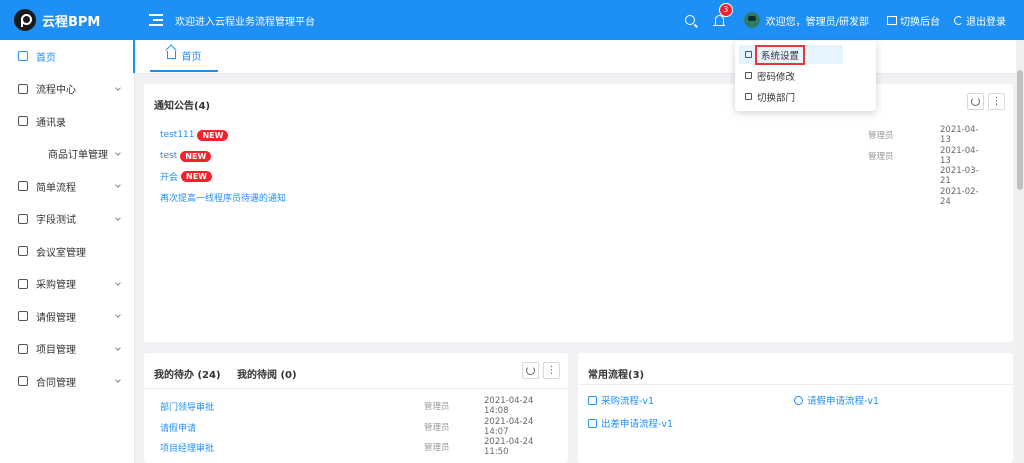 This screenshot has height=463, width=1024. I want to click on sidebar-item-label: 首页, so click(46, 58).